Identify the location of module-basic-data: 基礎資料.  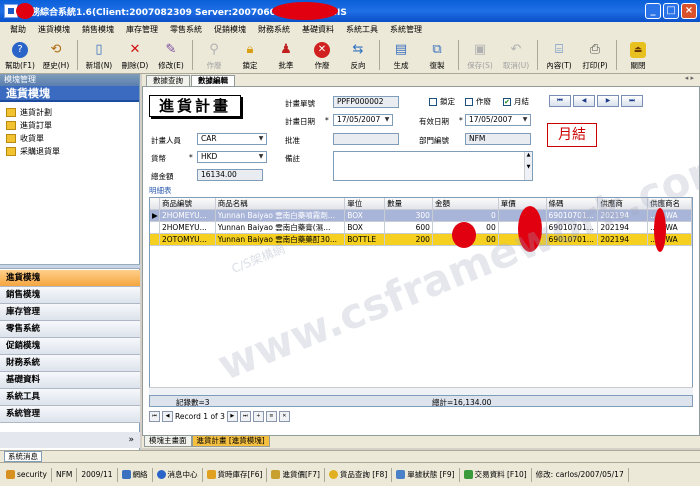
(70, 380).